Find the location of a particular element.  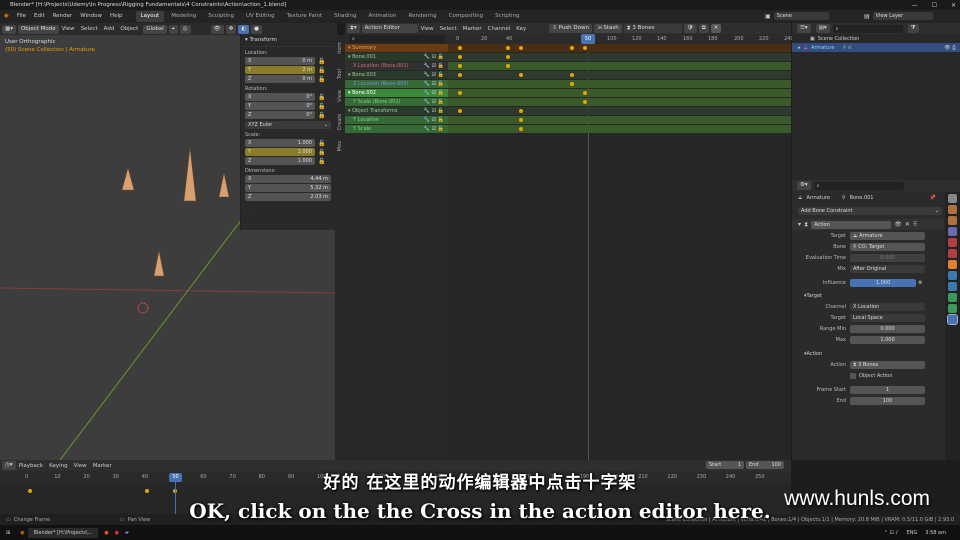

ae-menu-view: View is located at coordinates (427, 29).